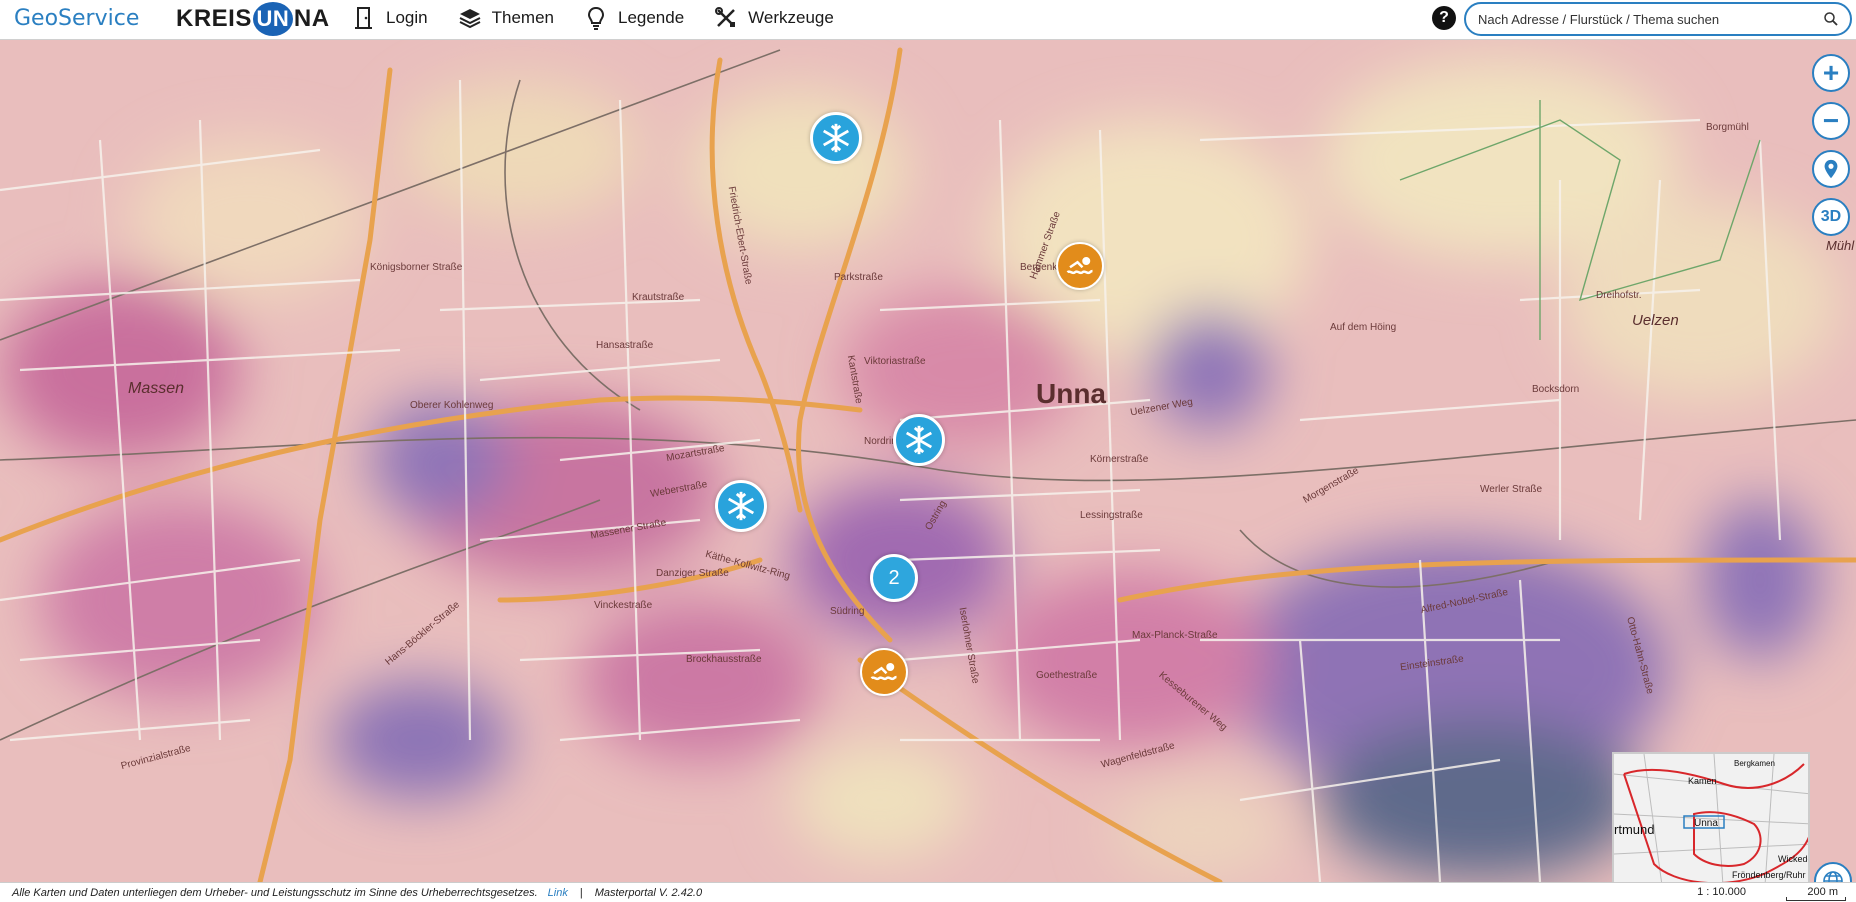 This screenshot has height=902, width=1856. I want to click on street-label: Königsborner Straße, so click(416, 267).